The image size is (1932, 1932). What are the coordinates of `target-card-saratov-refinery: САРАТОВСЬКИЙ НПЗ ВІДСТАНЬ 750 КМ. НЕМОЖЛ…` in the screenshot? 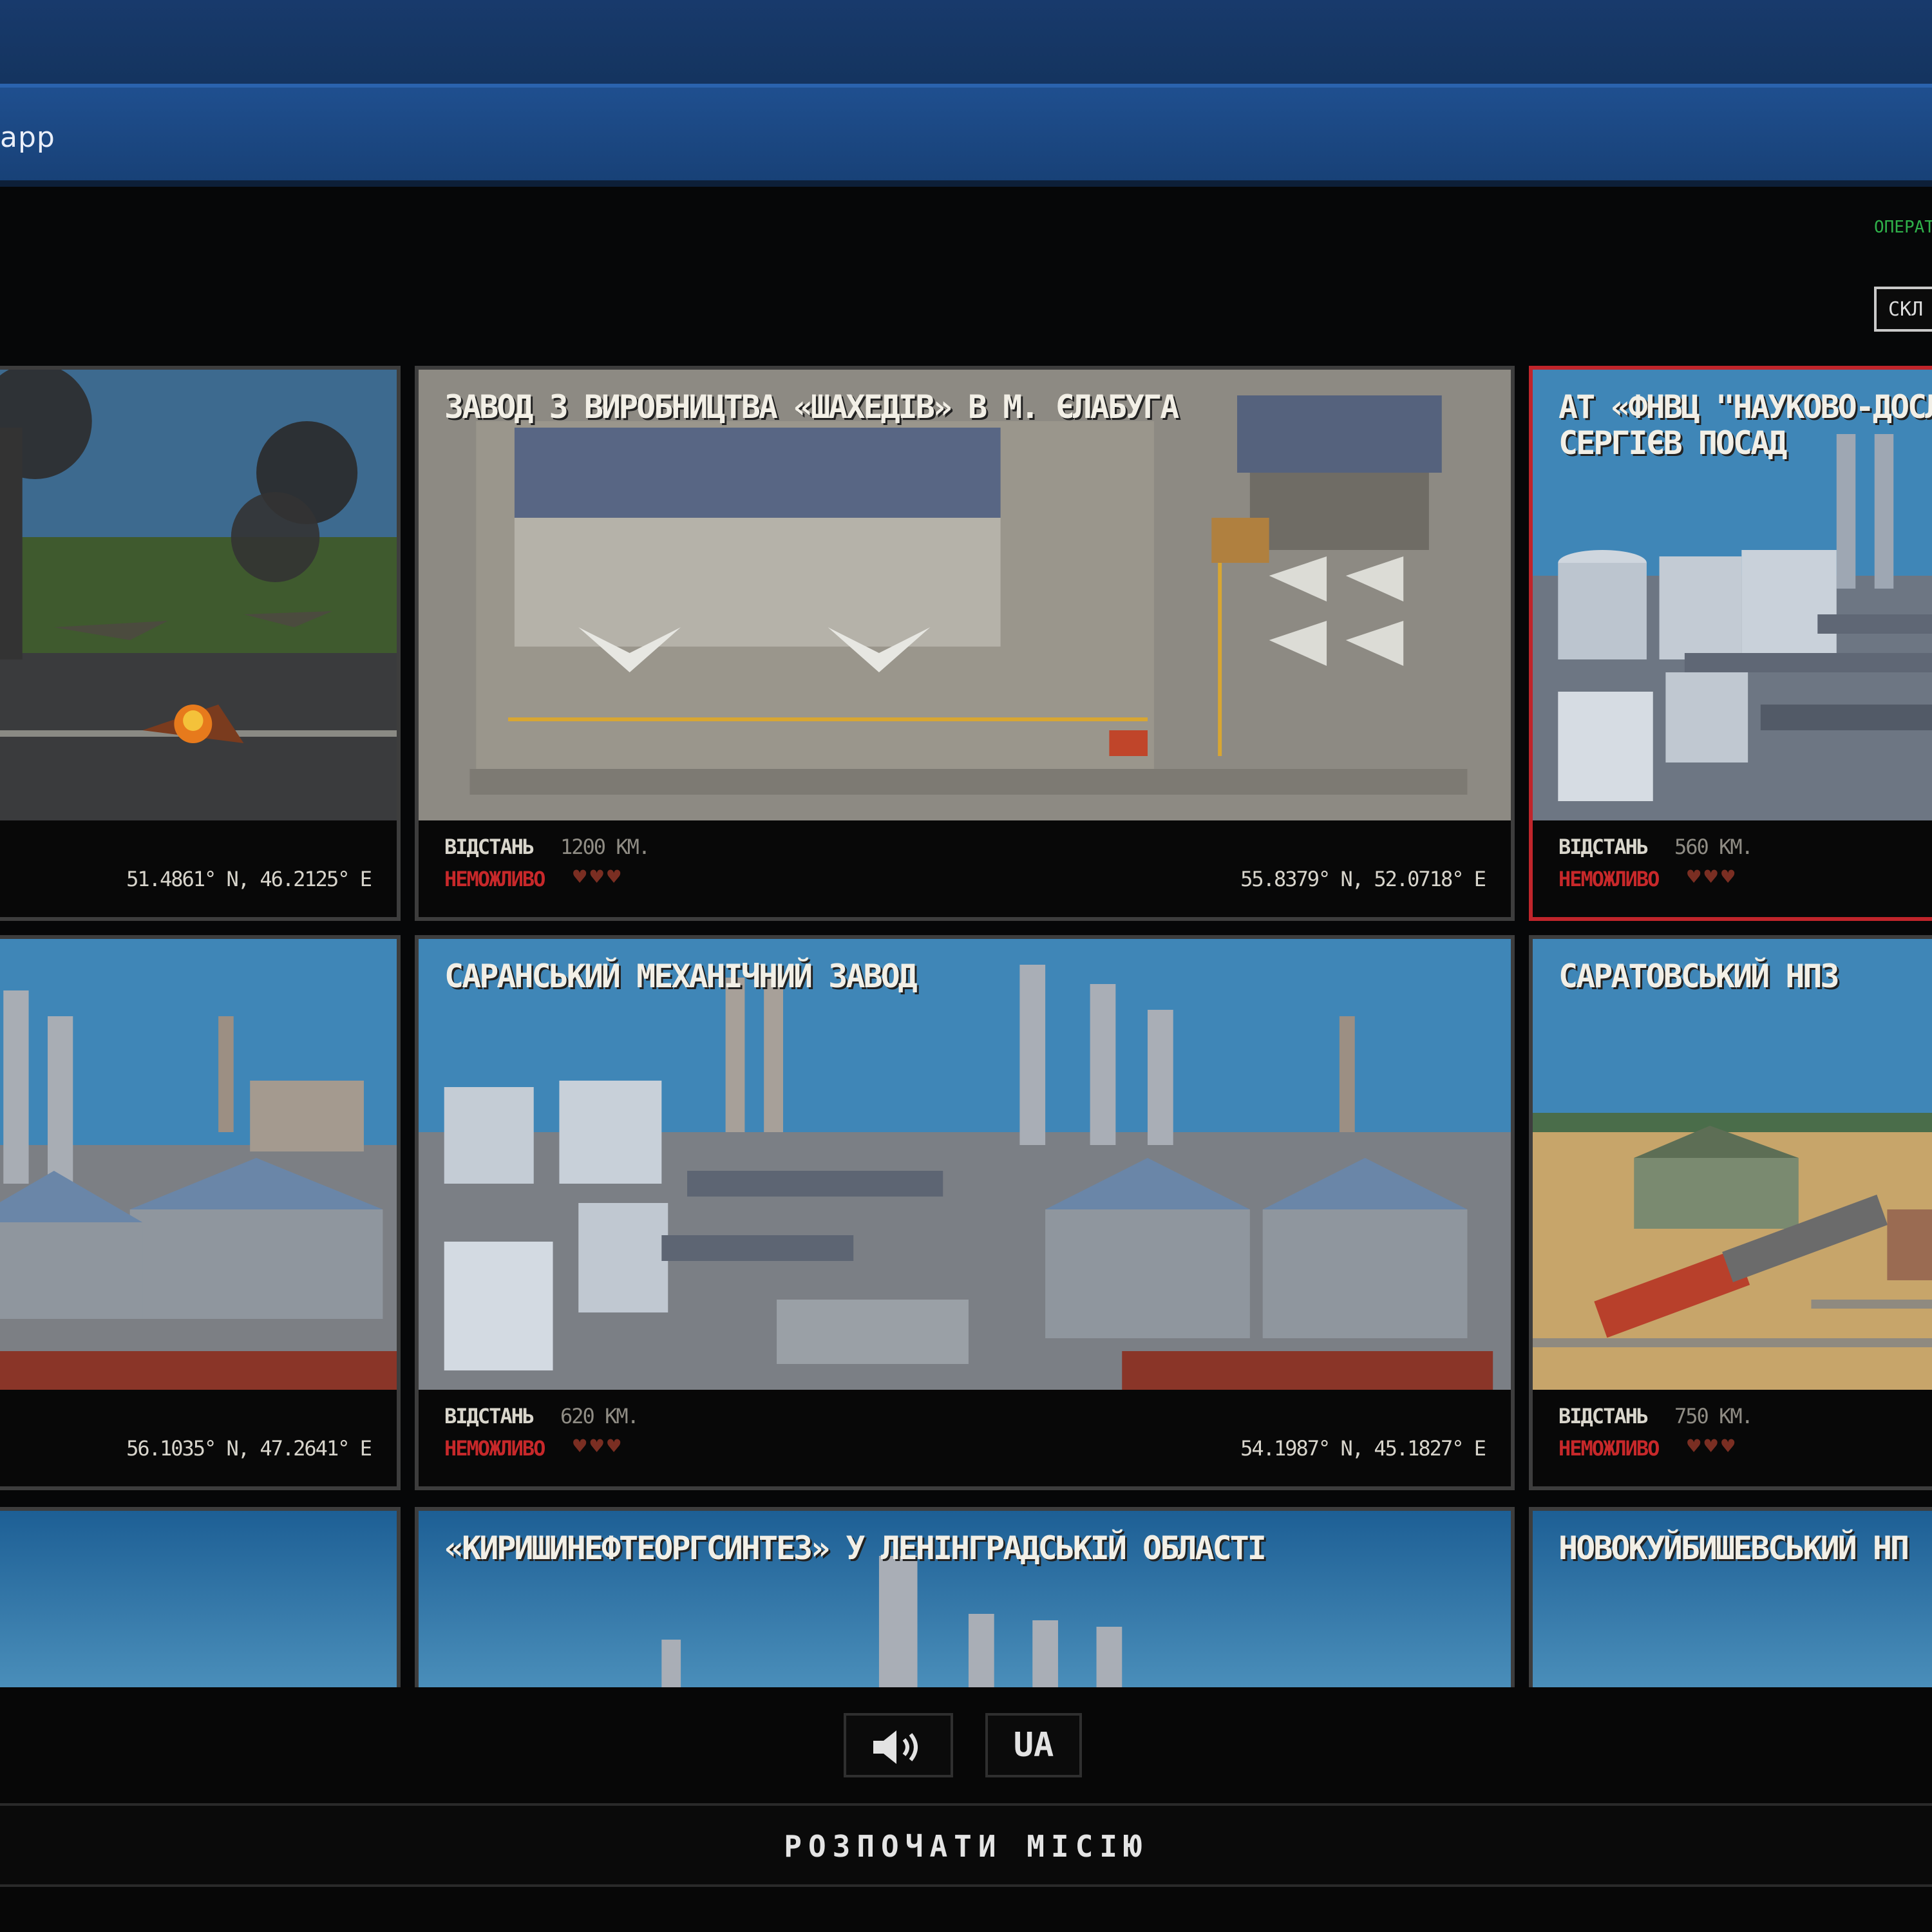 It's located at (1731, 1212).